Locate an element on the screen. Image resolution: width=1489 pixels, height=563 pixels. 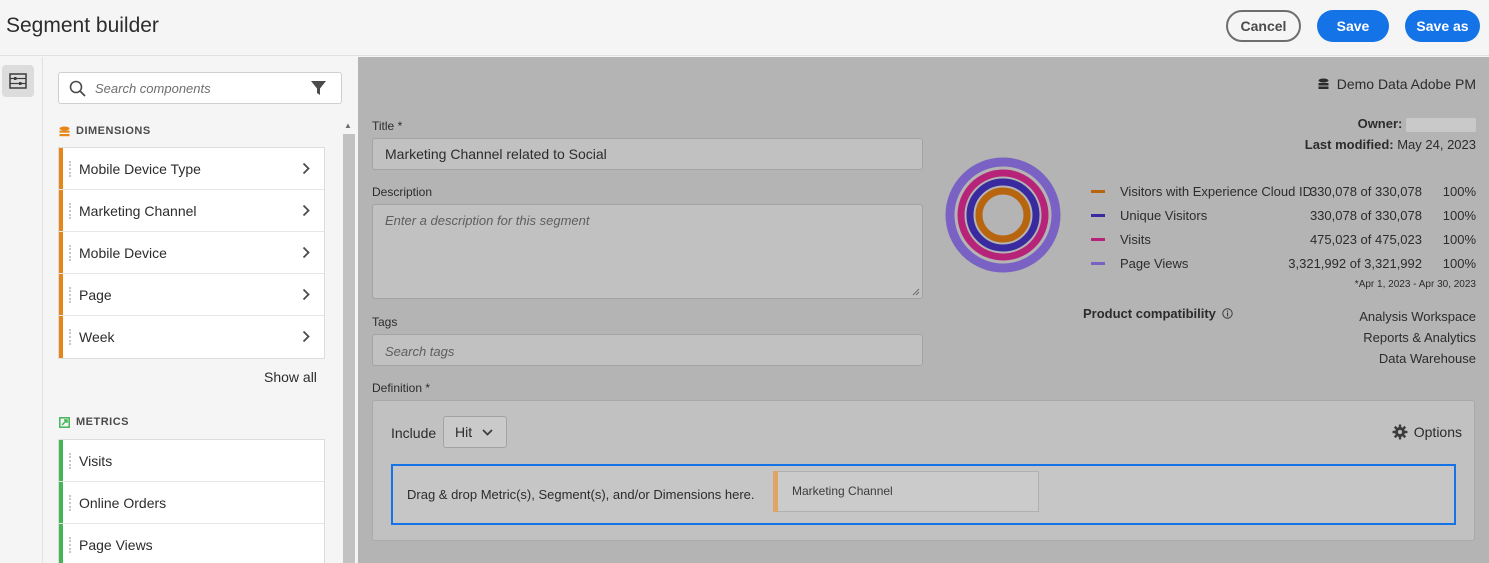
definition-label: Definition * is located at coordinates (401, 388).